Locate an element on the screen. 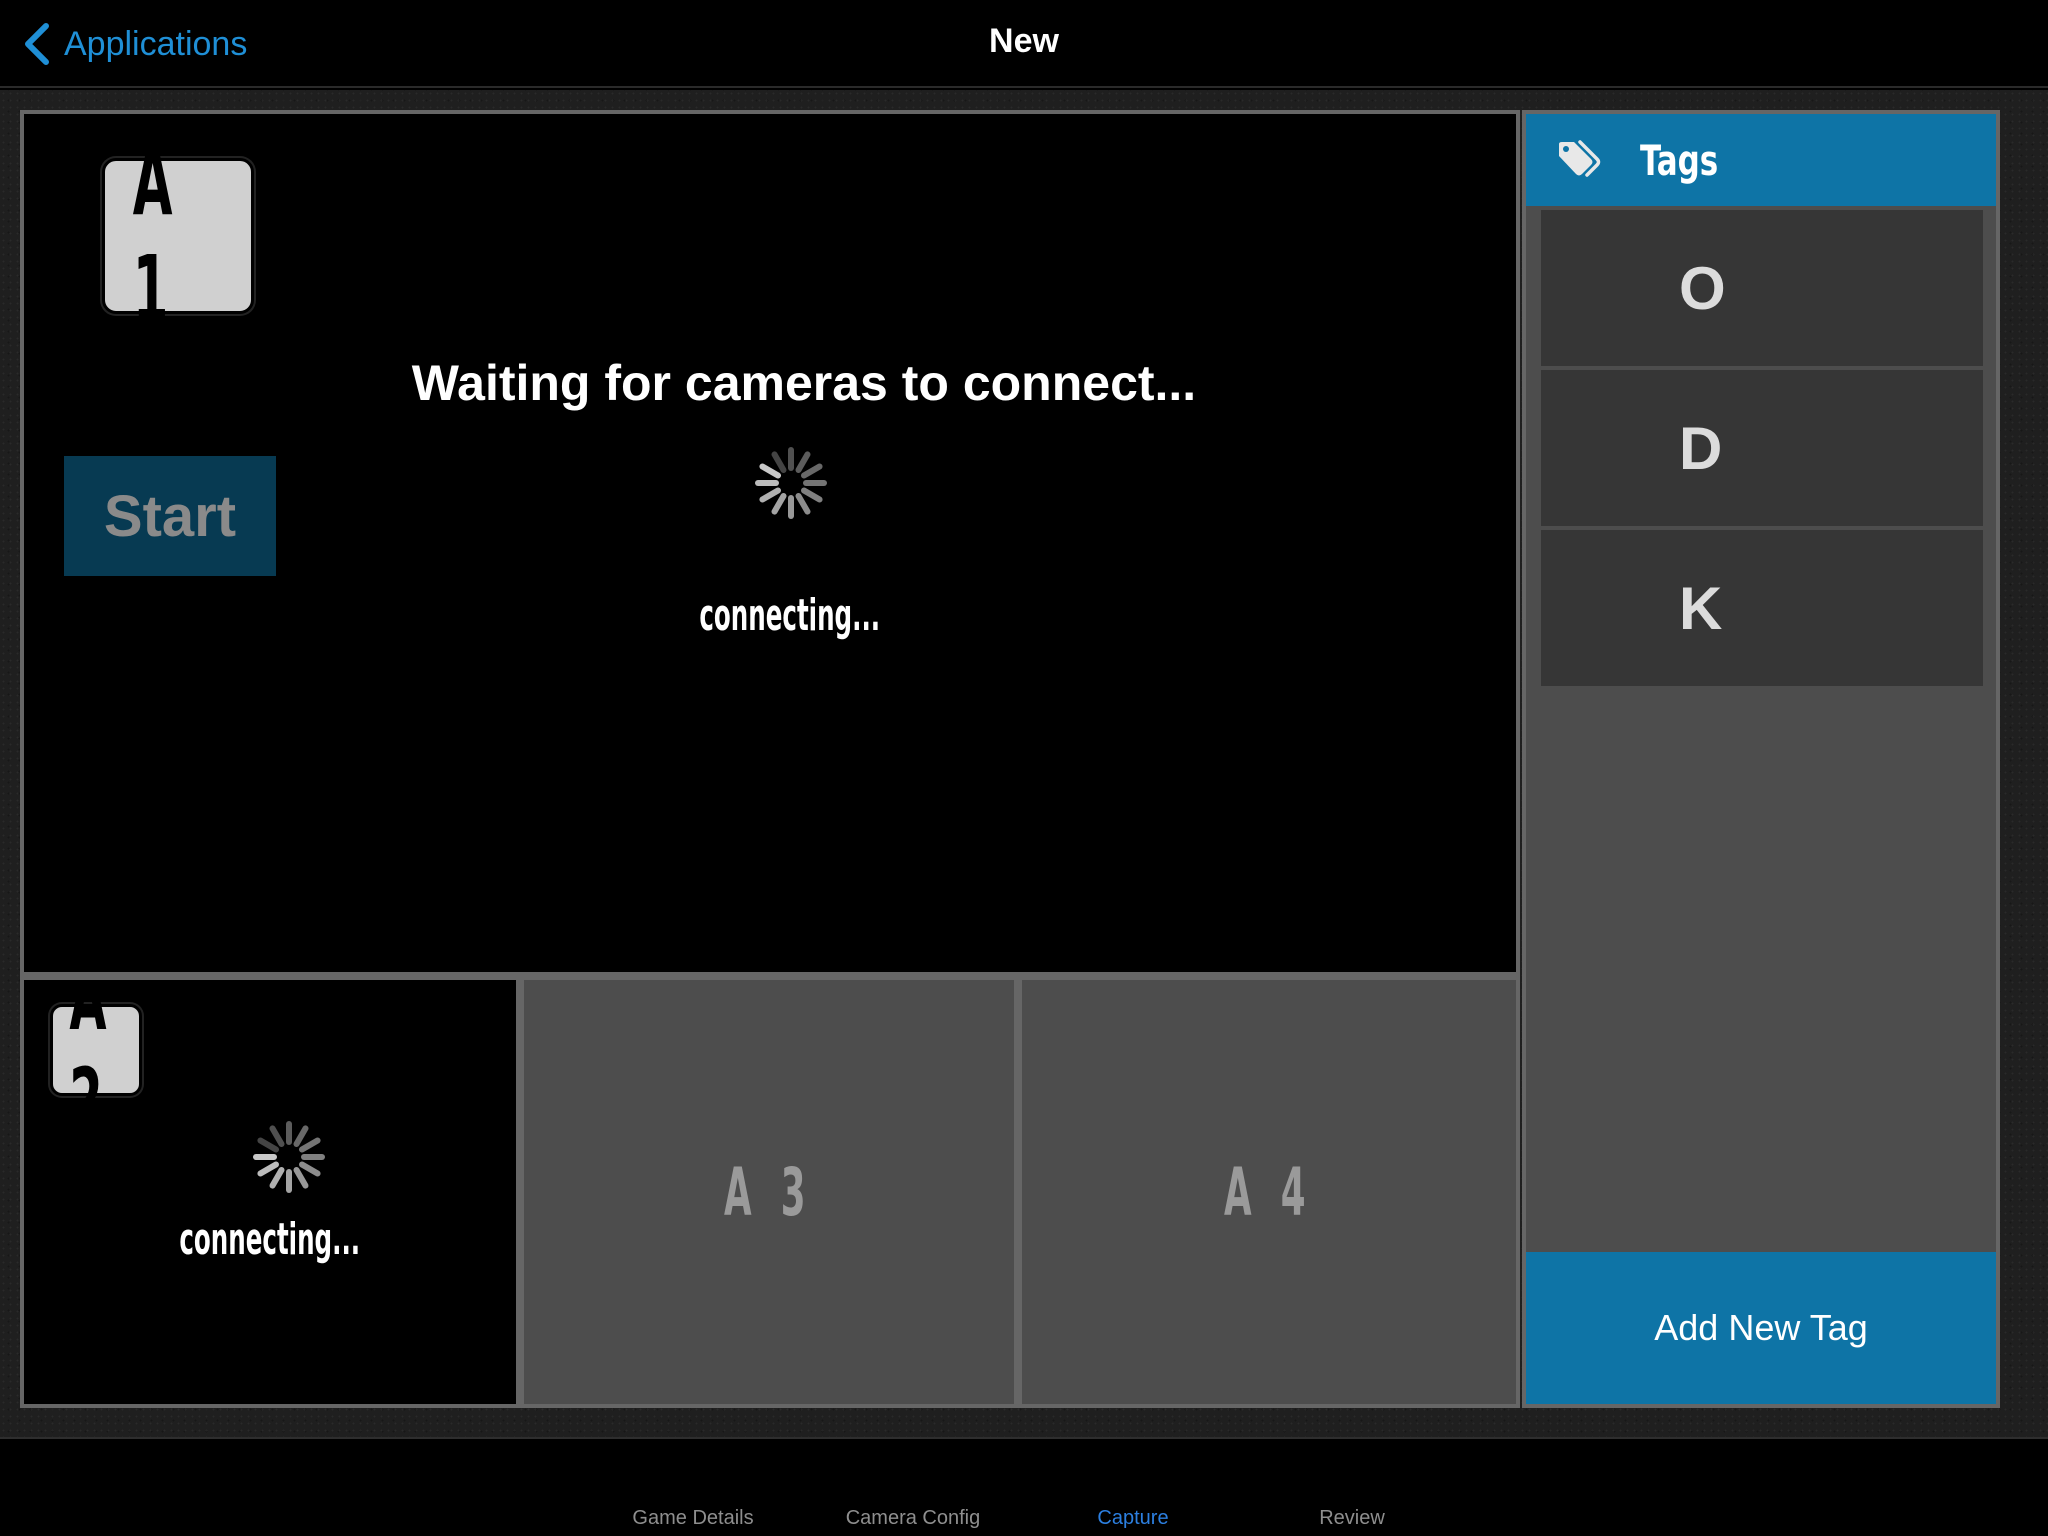 Image resolution: width=2048 pixels, height=1536 pixels. camera-badge-label: A 1 is located at coordinates (154, 236).